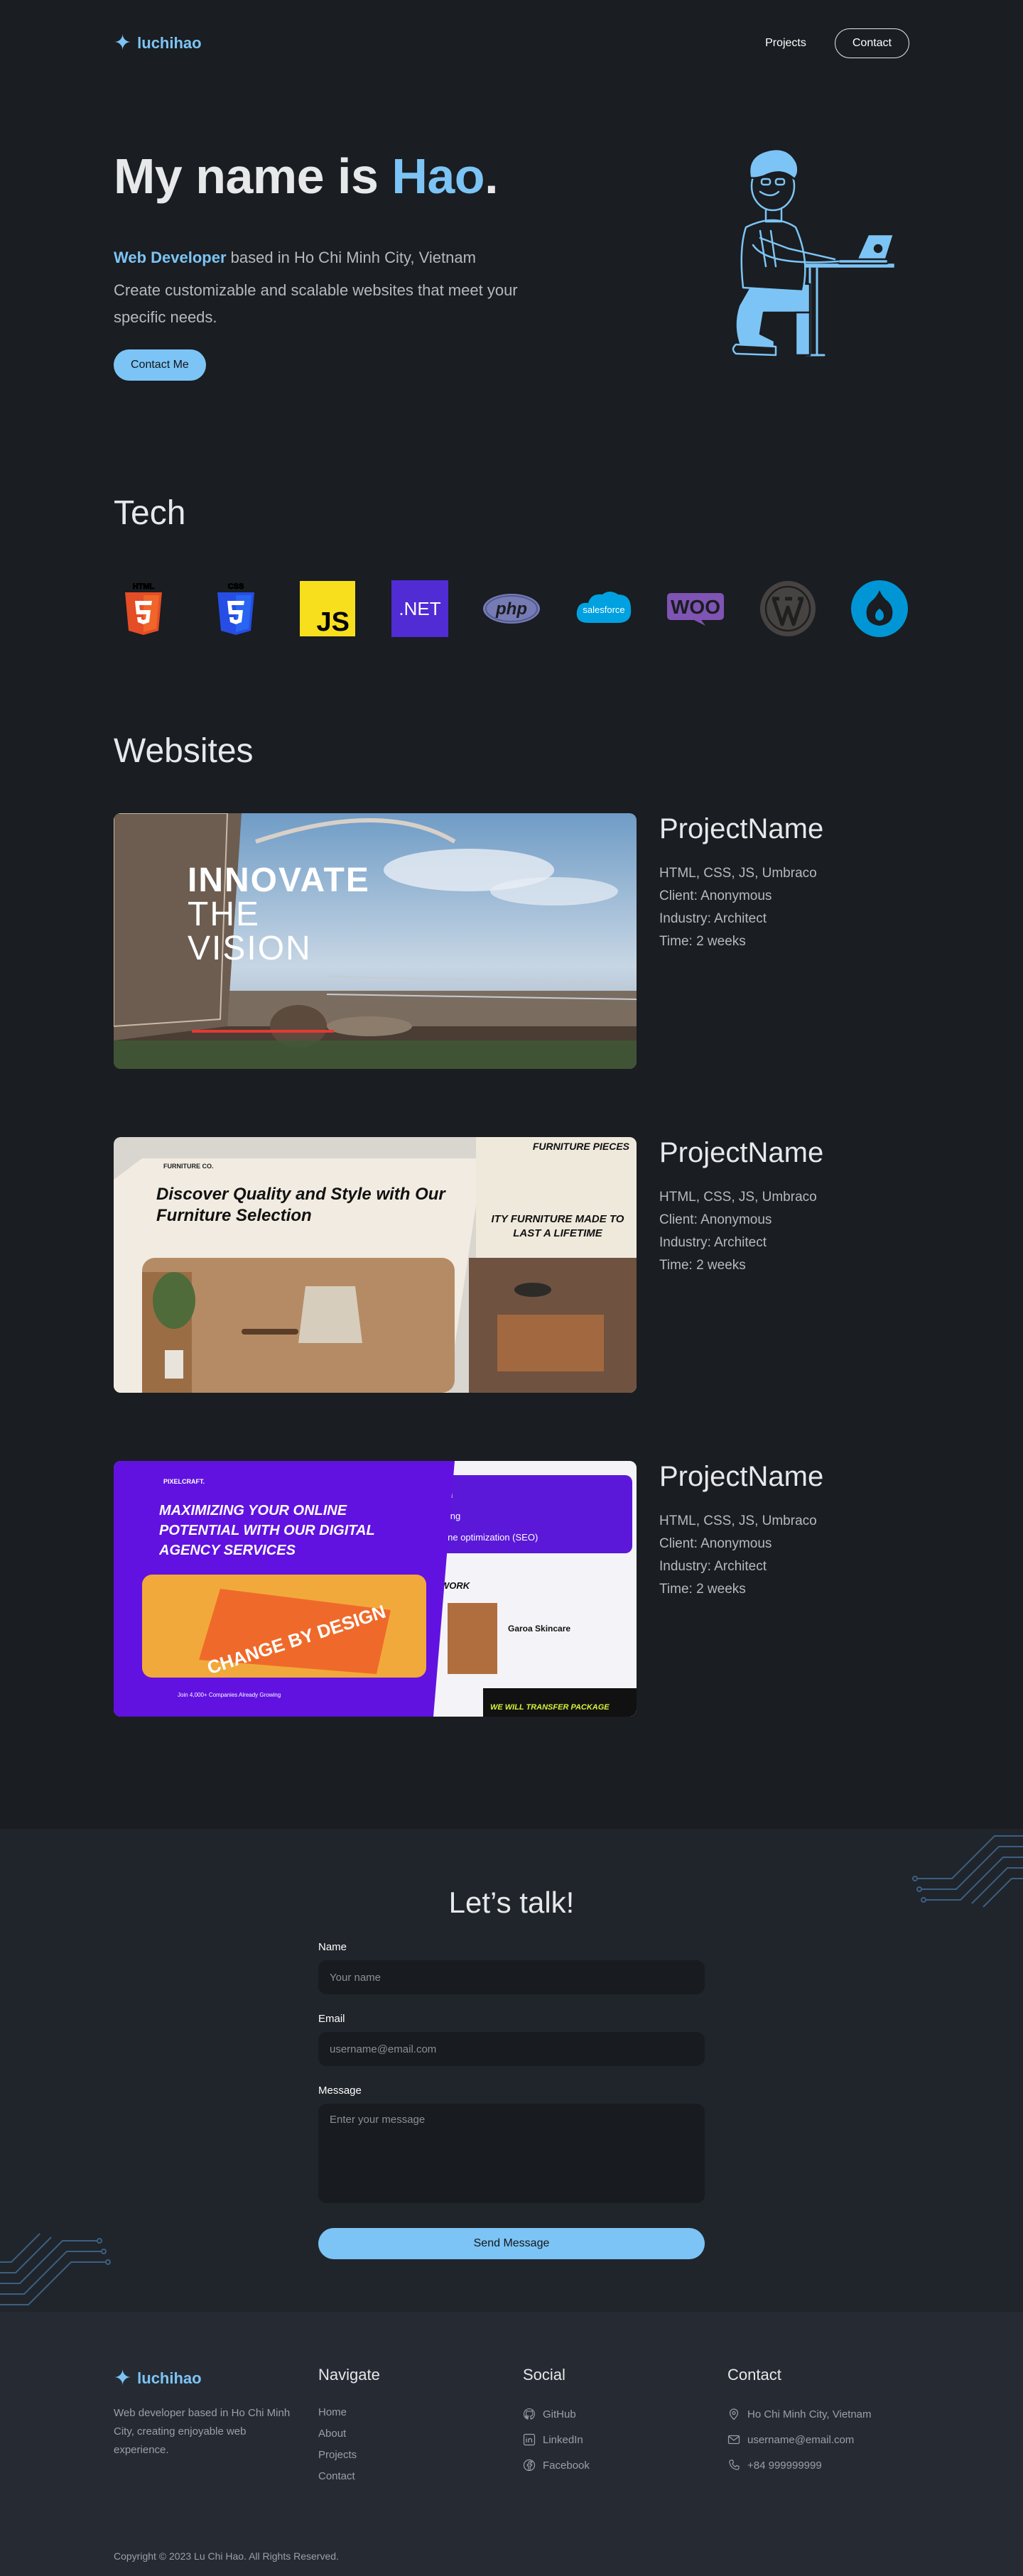 Image resolution: width=1023 pixels, height=2576 pixels. Describe the element at coordinates (544, 2375) in the screenshot. I see `footer-social-title: Social` at that location.